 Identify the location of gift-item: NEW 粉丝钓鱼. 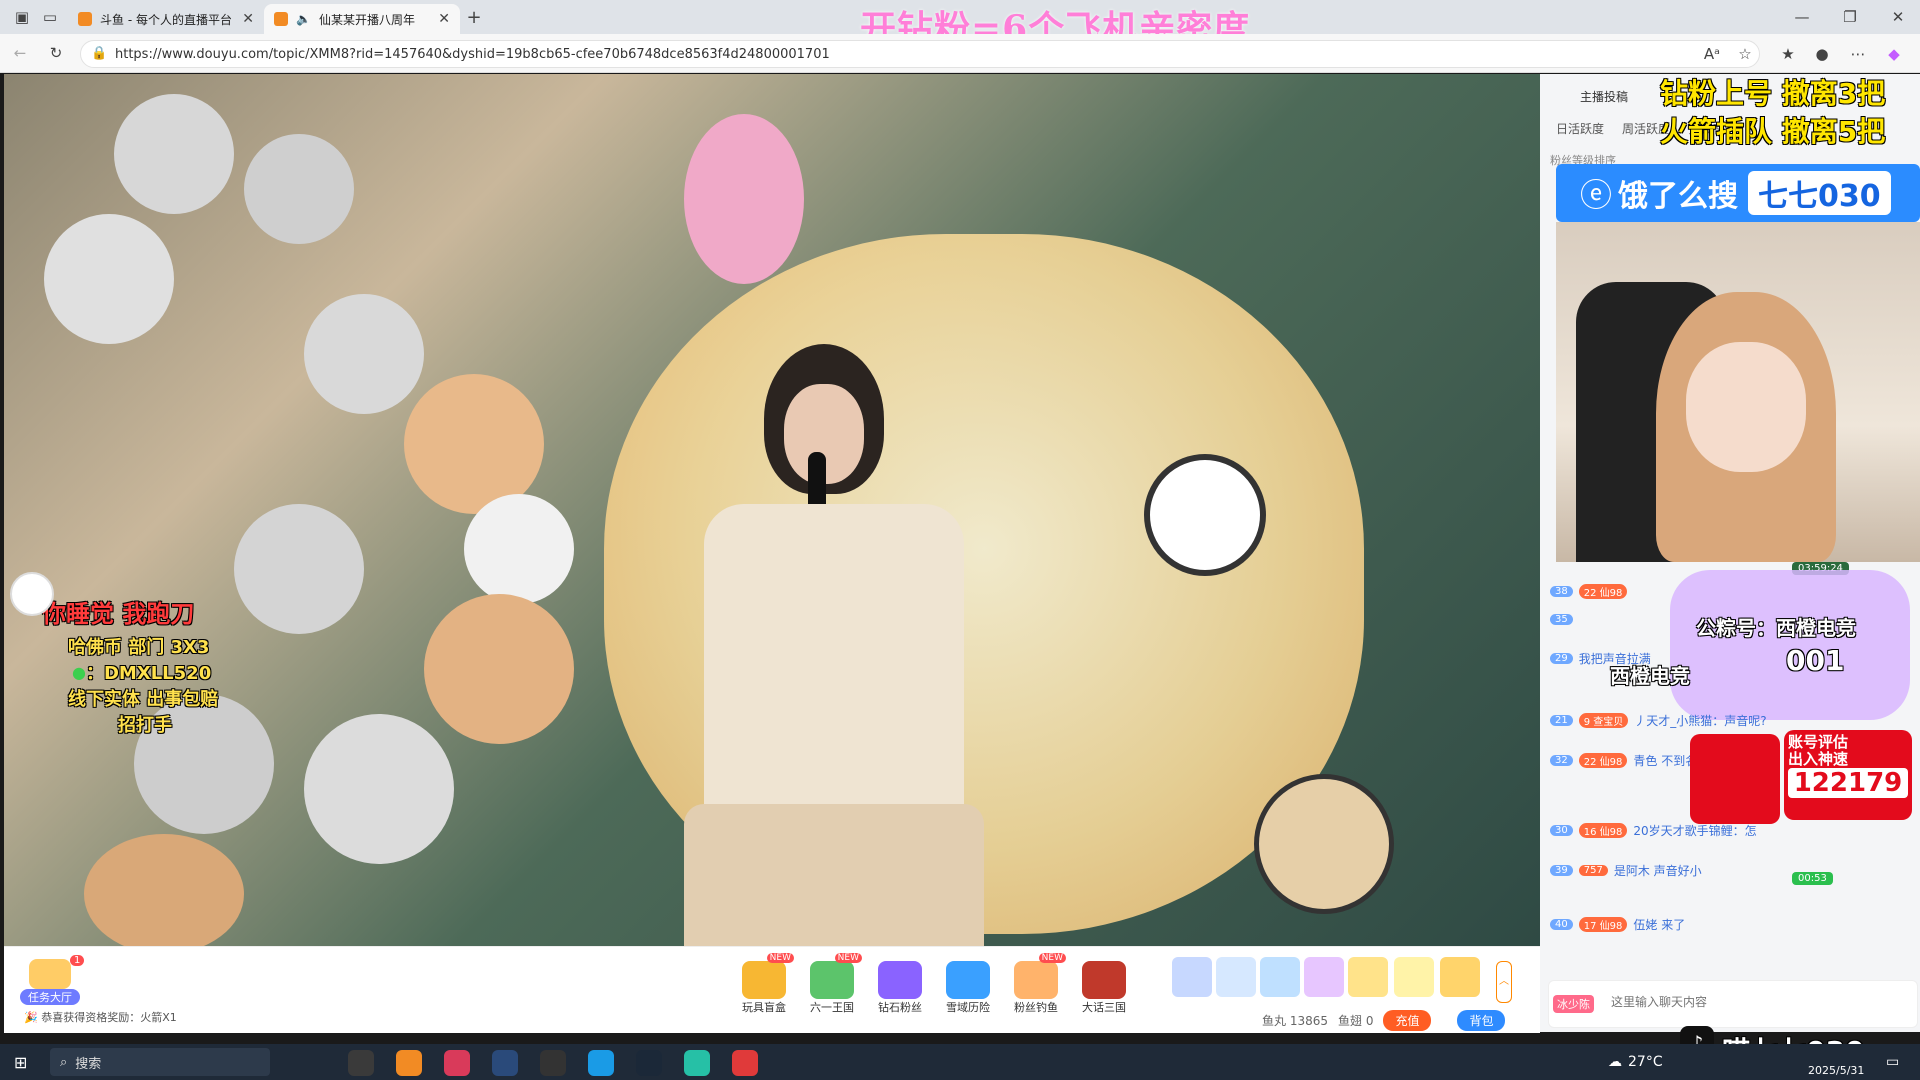
(1036, 984).